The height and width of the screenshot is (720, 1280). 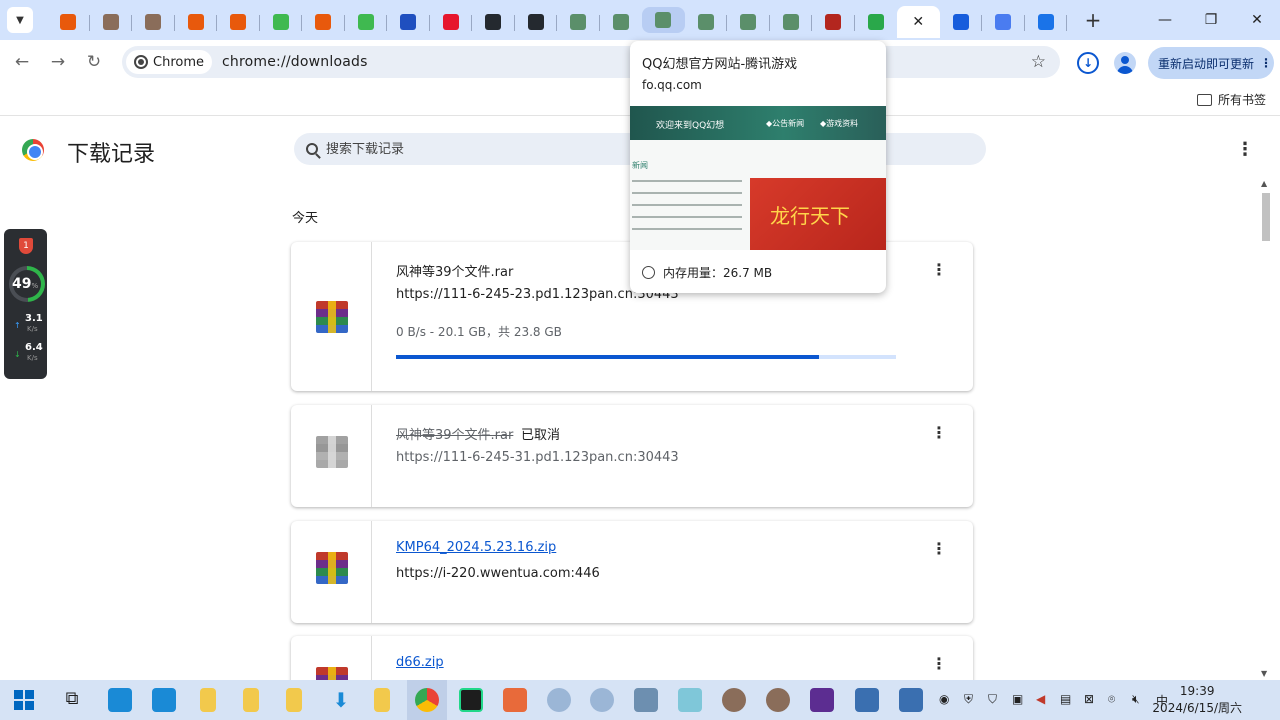 What do you see at coordinates (1257, 20) in the screenshot?
I see `close-window-button: ✕` at bounding box center [1257, 20].